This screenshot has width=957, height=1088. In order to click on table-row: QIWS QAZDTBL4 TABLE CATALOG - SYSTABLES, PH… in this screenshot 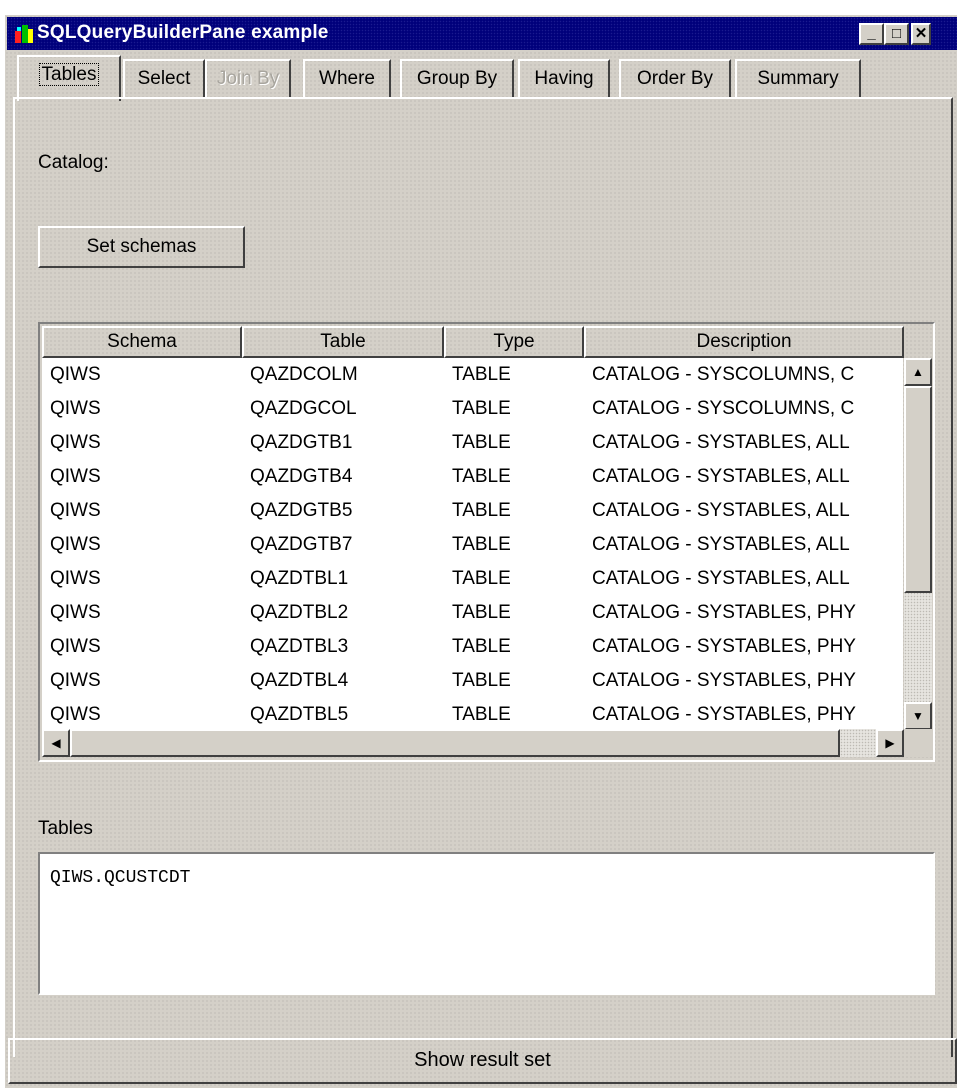, I will do `click(472, 681)`.